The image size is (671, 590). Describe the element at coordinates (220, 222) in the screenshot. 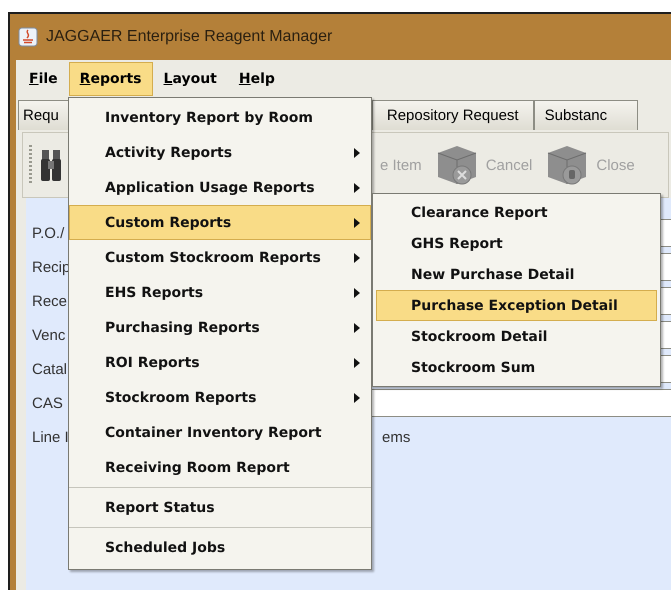

I see `menu-item: Custom Reports` at that location.